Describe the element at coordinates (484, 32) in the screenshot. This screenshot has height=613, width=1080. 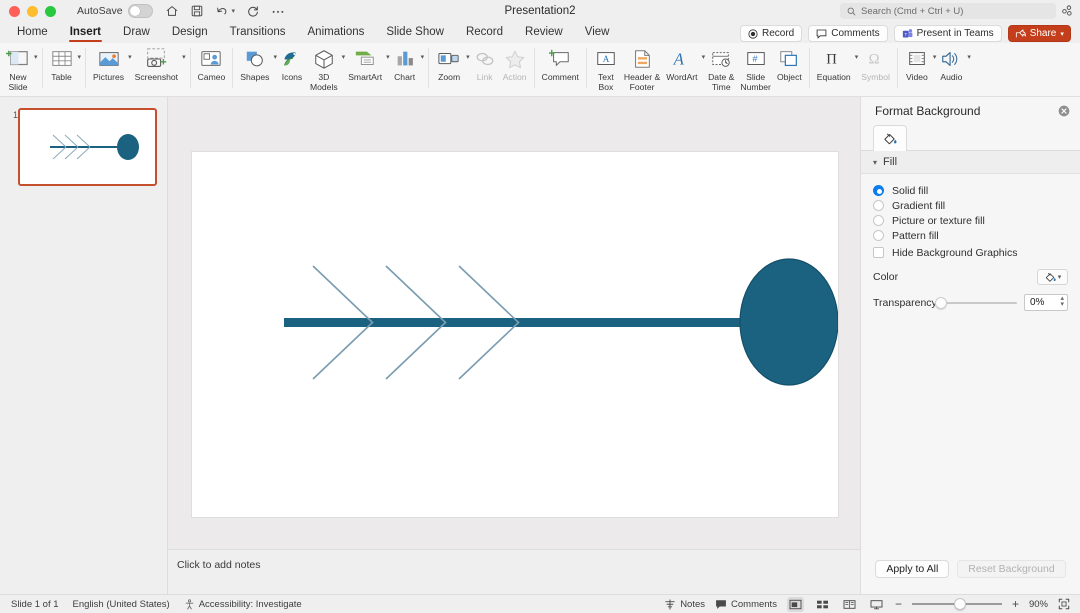
I see `tab-record: Record` at that location.